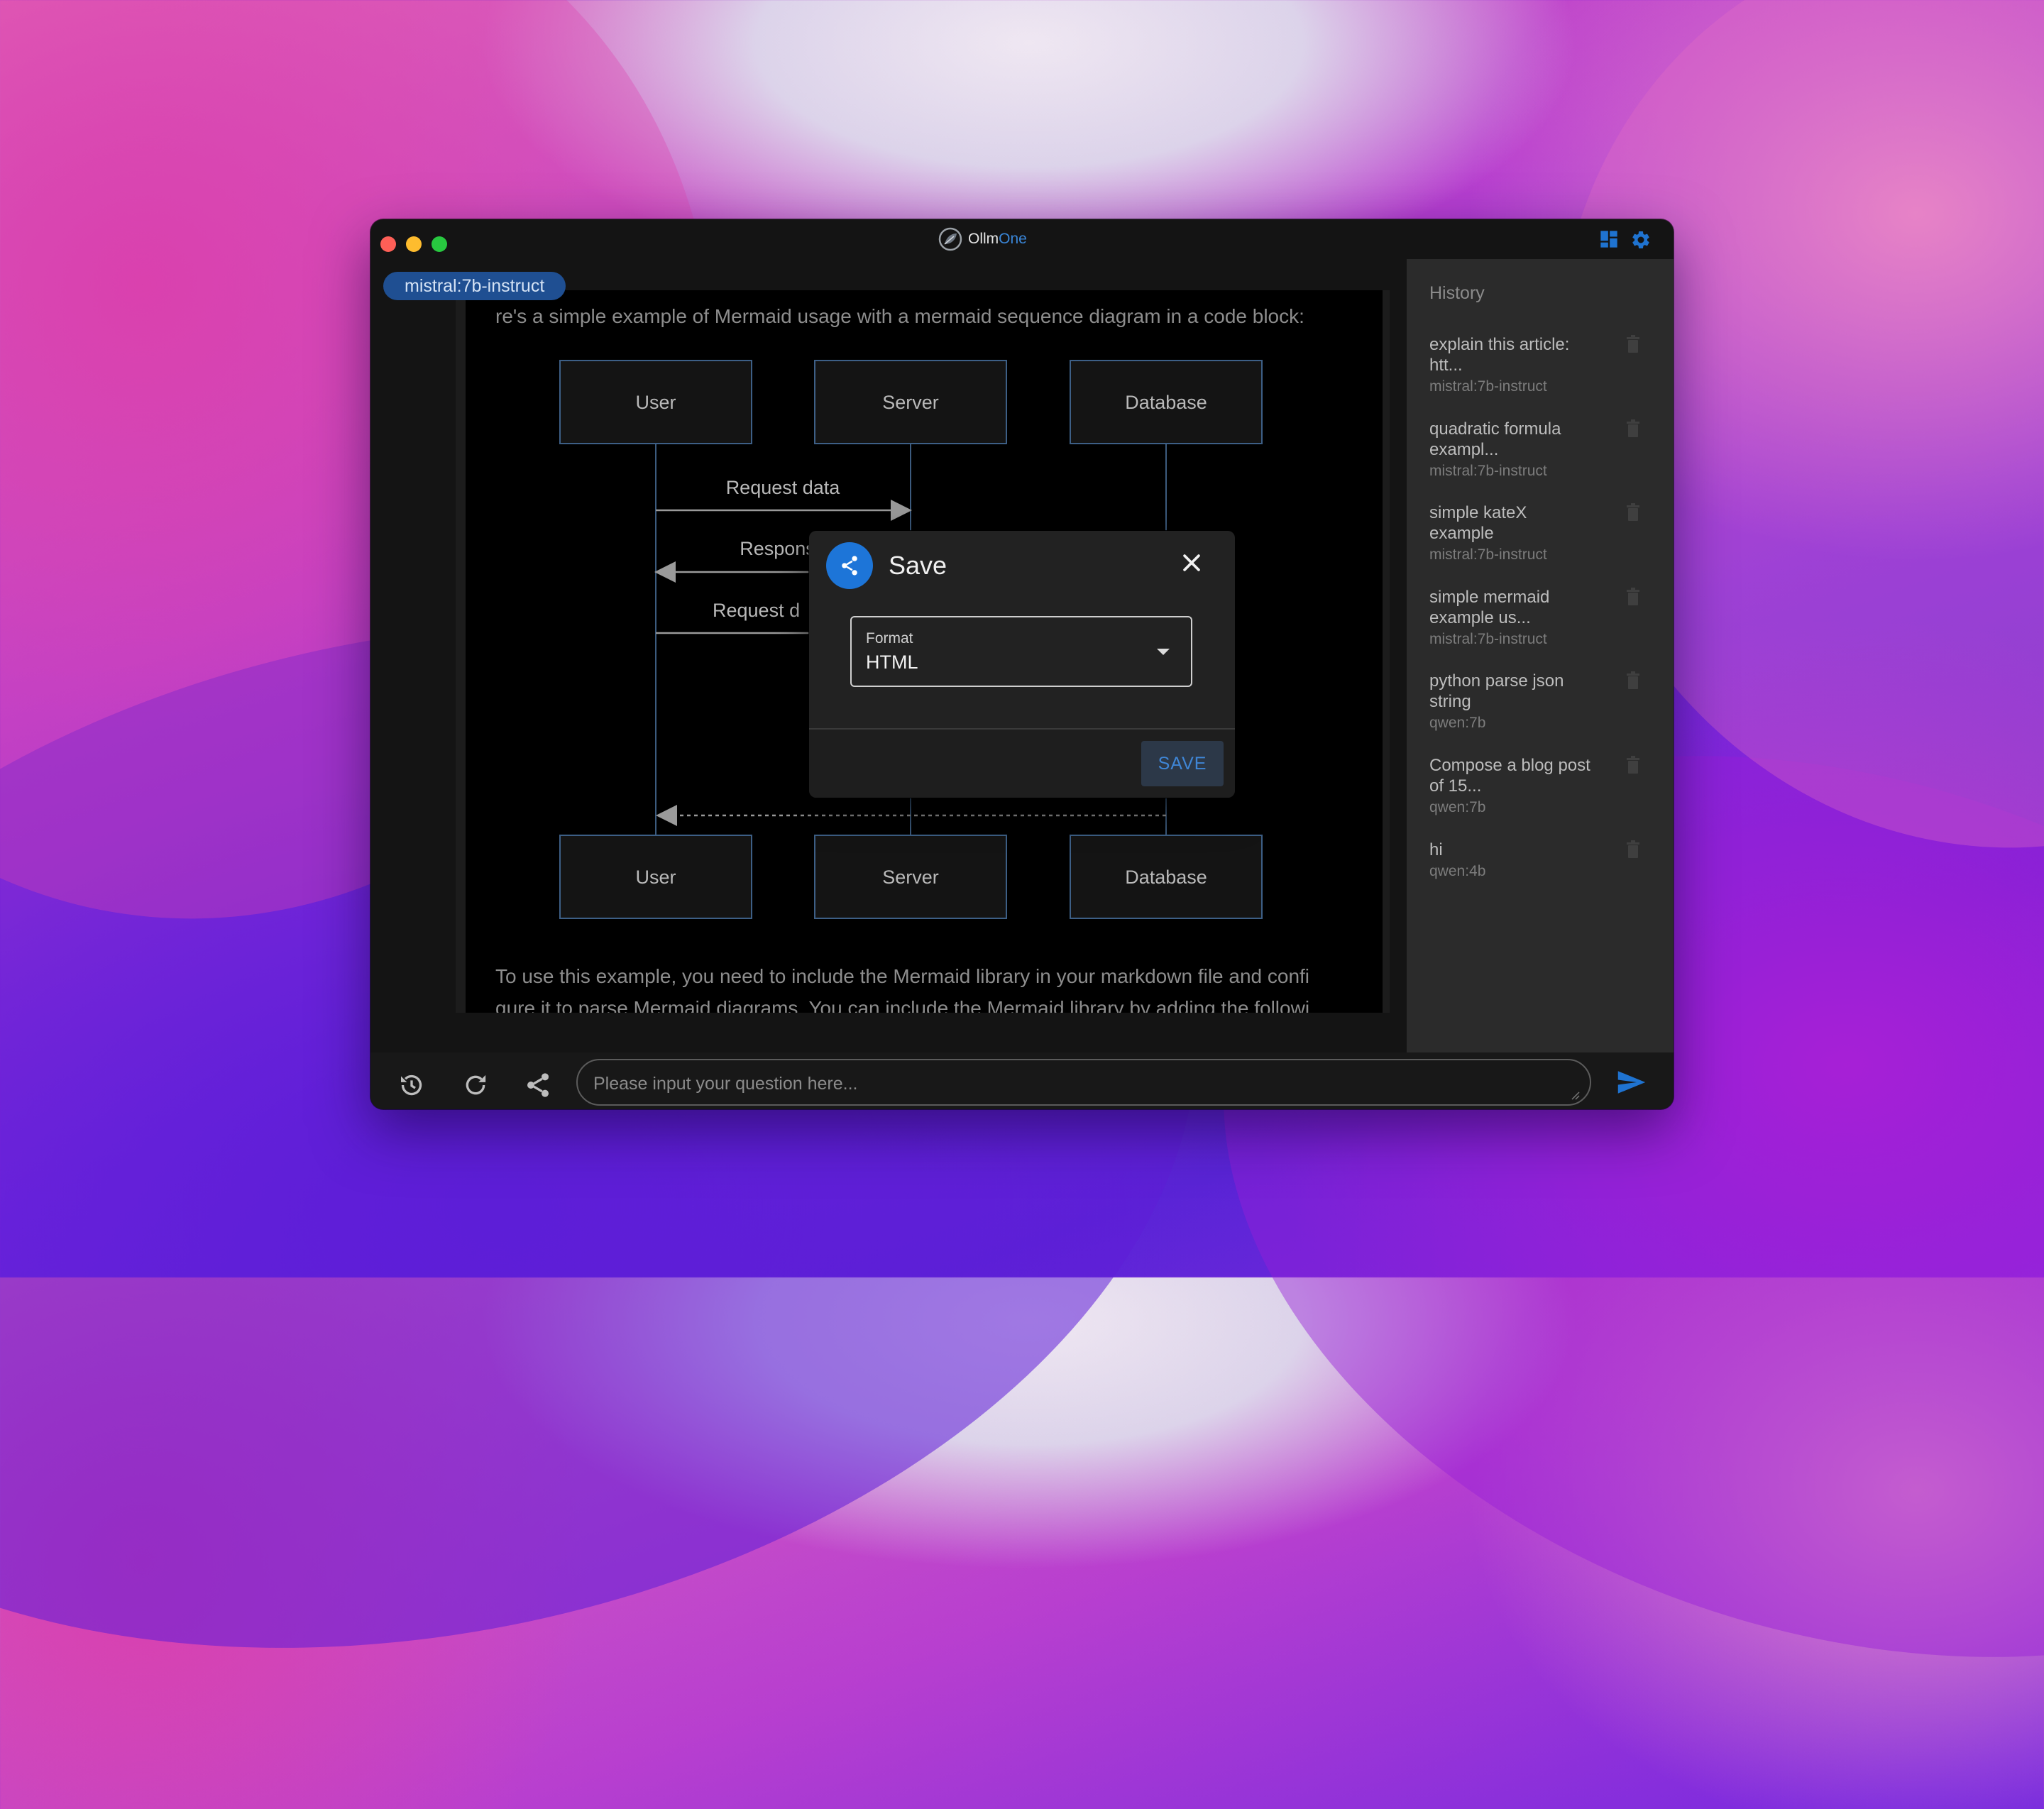 The image size is (2044, 1809). Describe the element at coordinates (918, 565) in the screenshot. I see `dialog-title: Save` at that location.